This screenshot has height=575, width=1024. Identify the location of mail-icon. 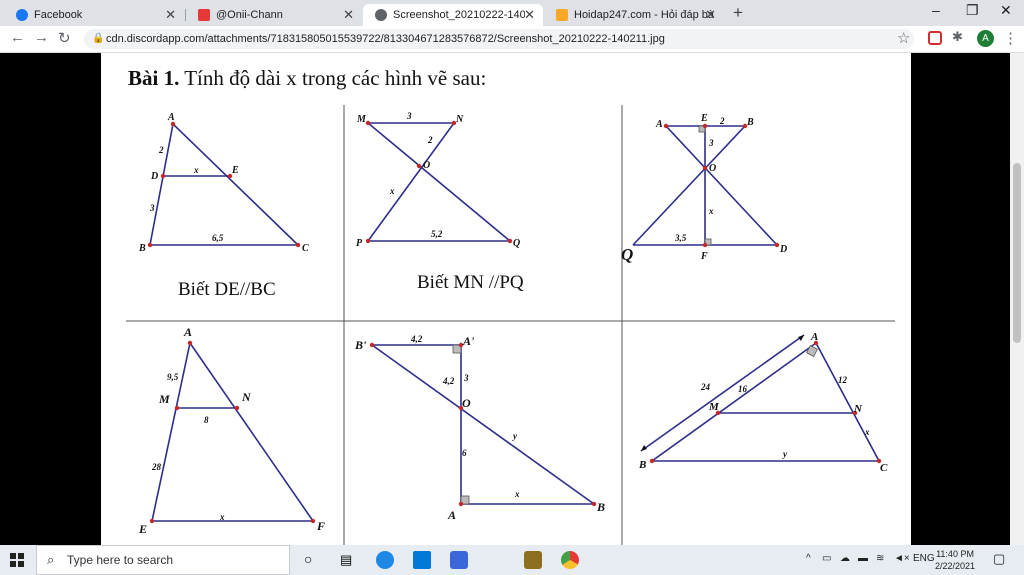
(422, 560).